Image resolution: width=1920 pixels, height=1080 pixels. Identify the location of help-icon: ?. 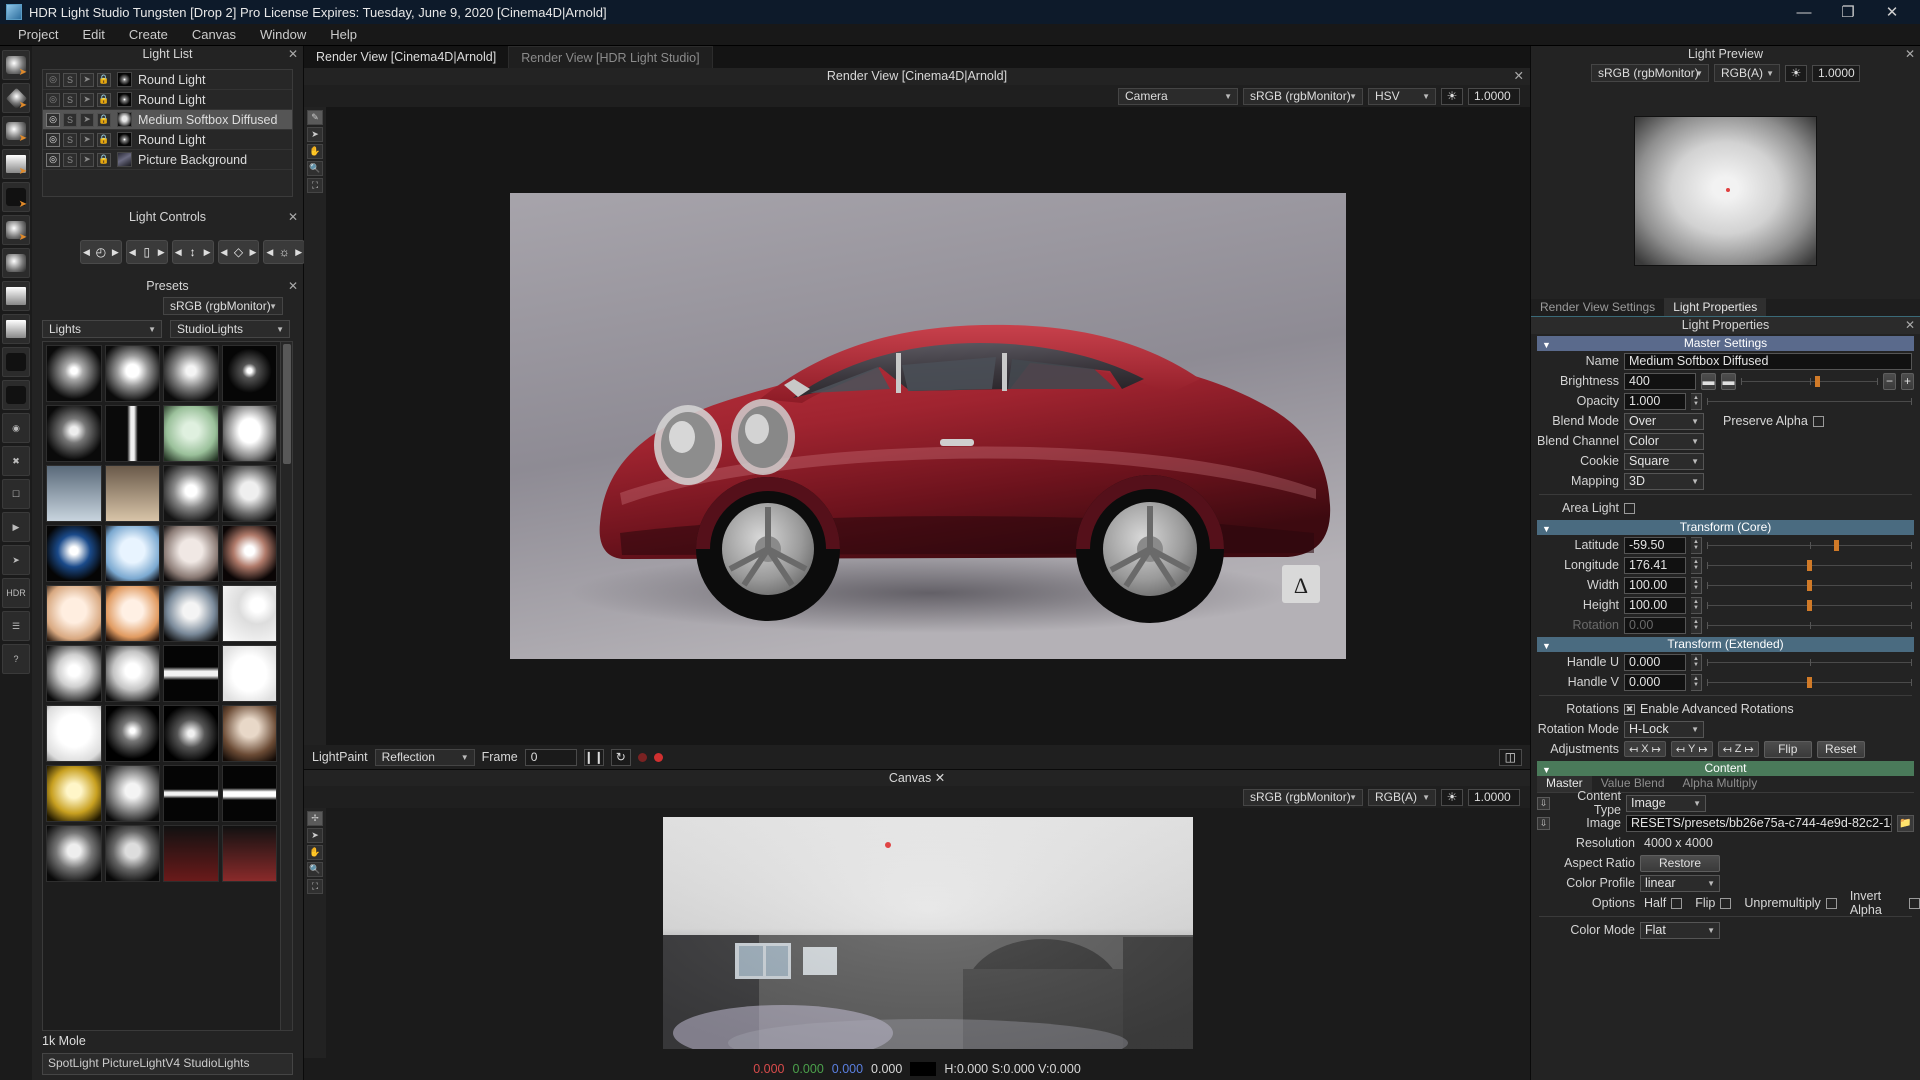
(16, 659).